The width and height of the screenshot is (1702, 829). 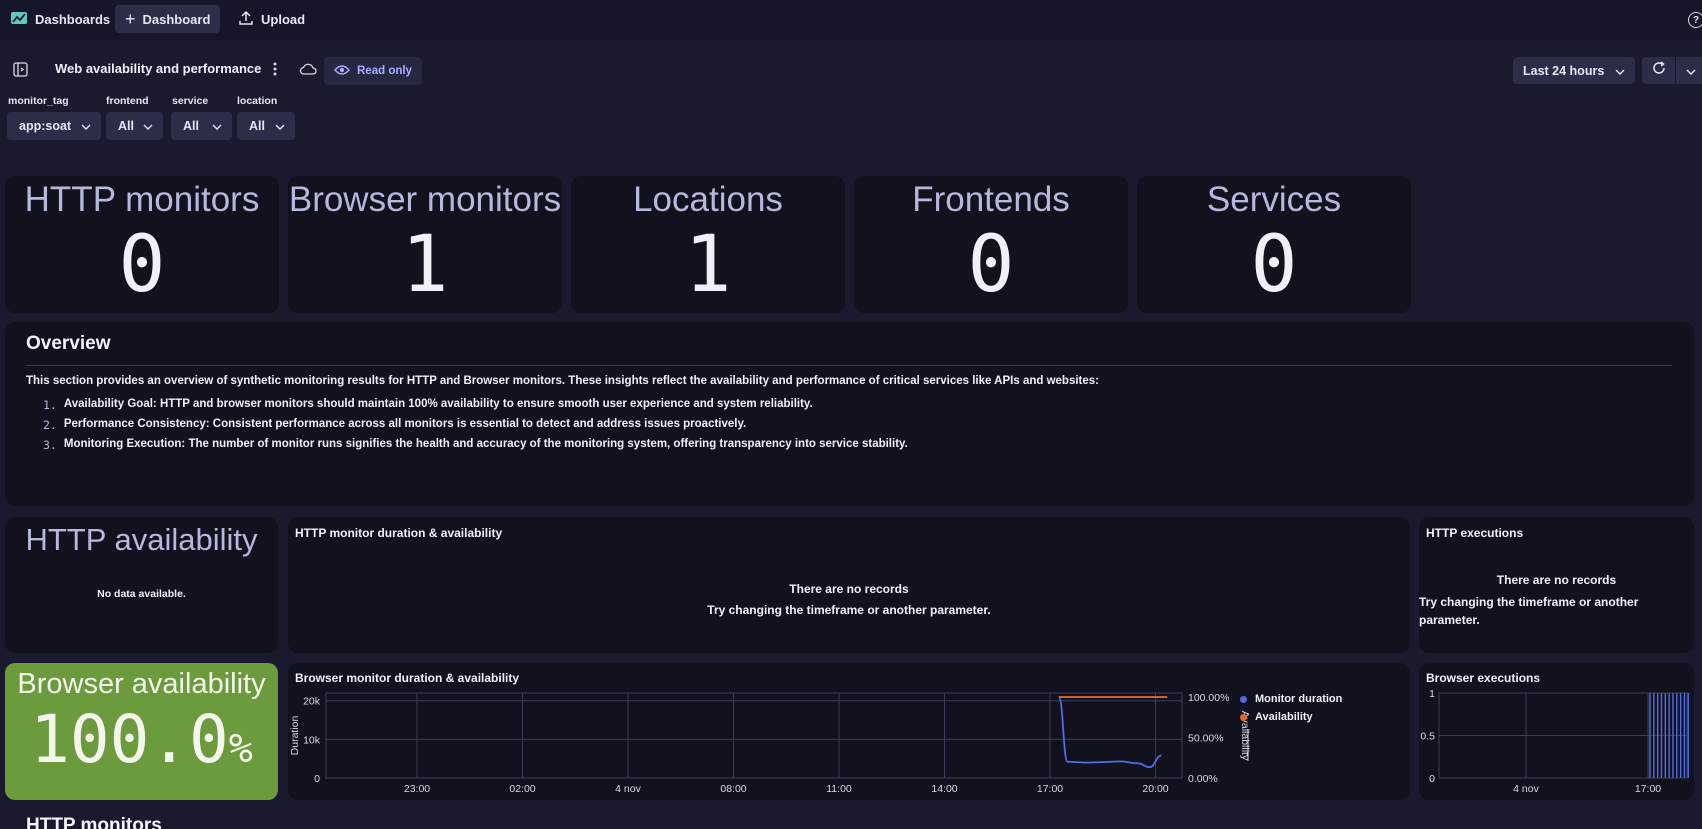 What do you see at coordinates (1109, 732) in the screenshot?
I see `series-line-monitor-duration` at bounding box center [1109, 732].